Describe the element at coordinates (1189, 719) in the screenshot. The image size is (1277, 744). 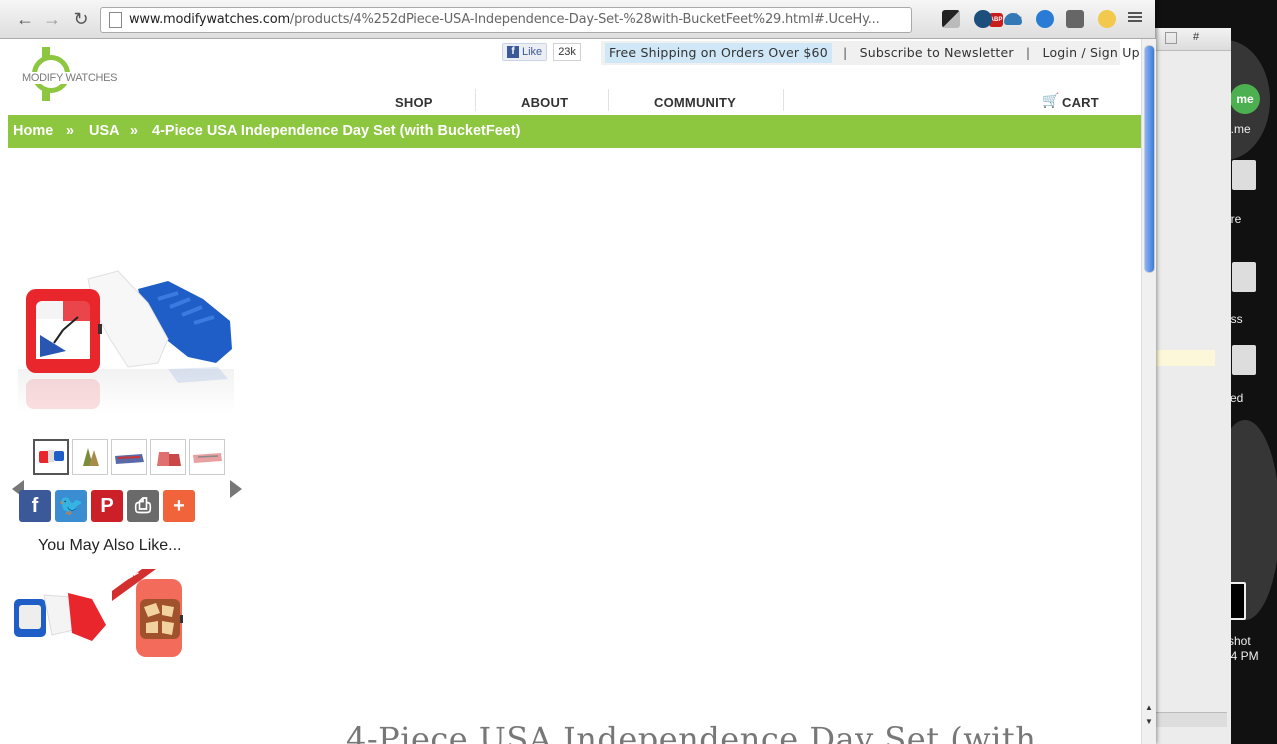
I see `background-window-scrollbar` at that location.